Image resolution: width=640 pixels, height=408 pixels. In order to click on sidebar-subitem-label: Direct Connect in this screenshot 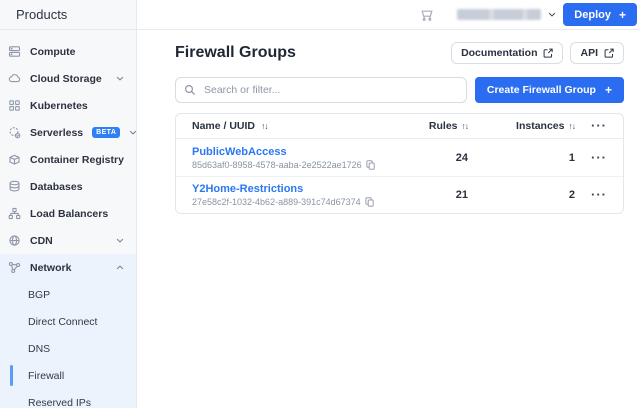, I will do `click(63, 321)`.